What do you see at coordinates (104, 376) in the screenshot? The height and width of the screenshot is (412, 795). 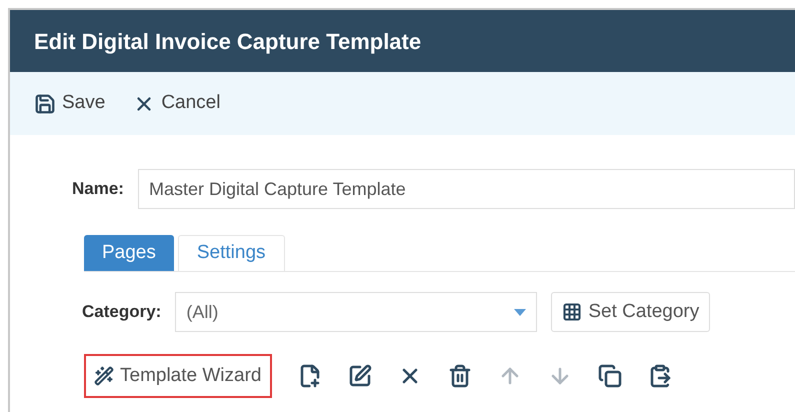 I see `wand-icon` at bounding box center [104, 376].